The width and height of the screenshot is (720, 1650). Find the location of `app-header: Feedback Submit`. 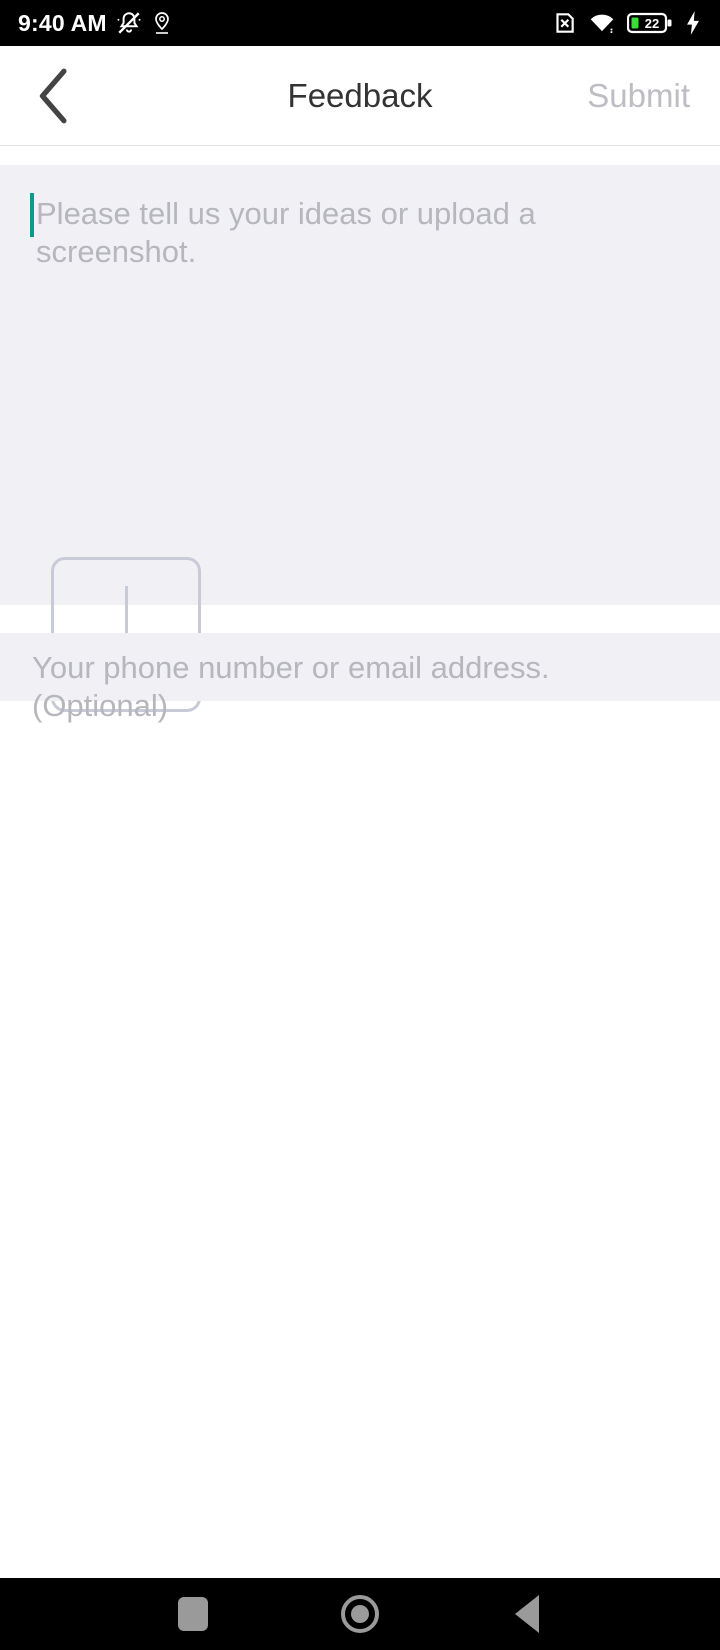

app-header: Feedback Submit is located at coordinates (360, 96).